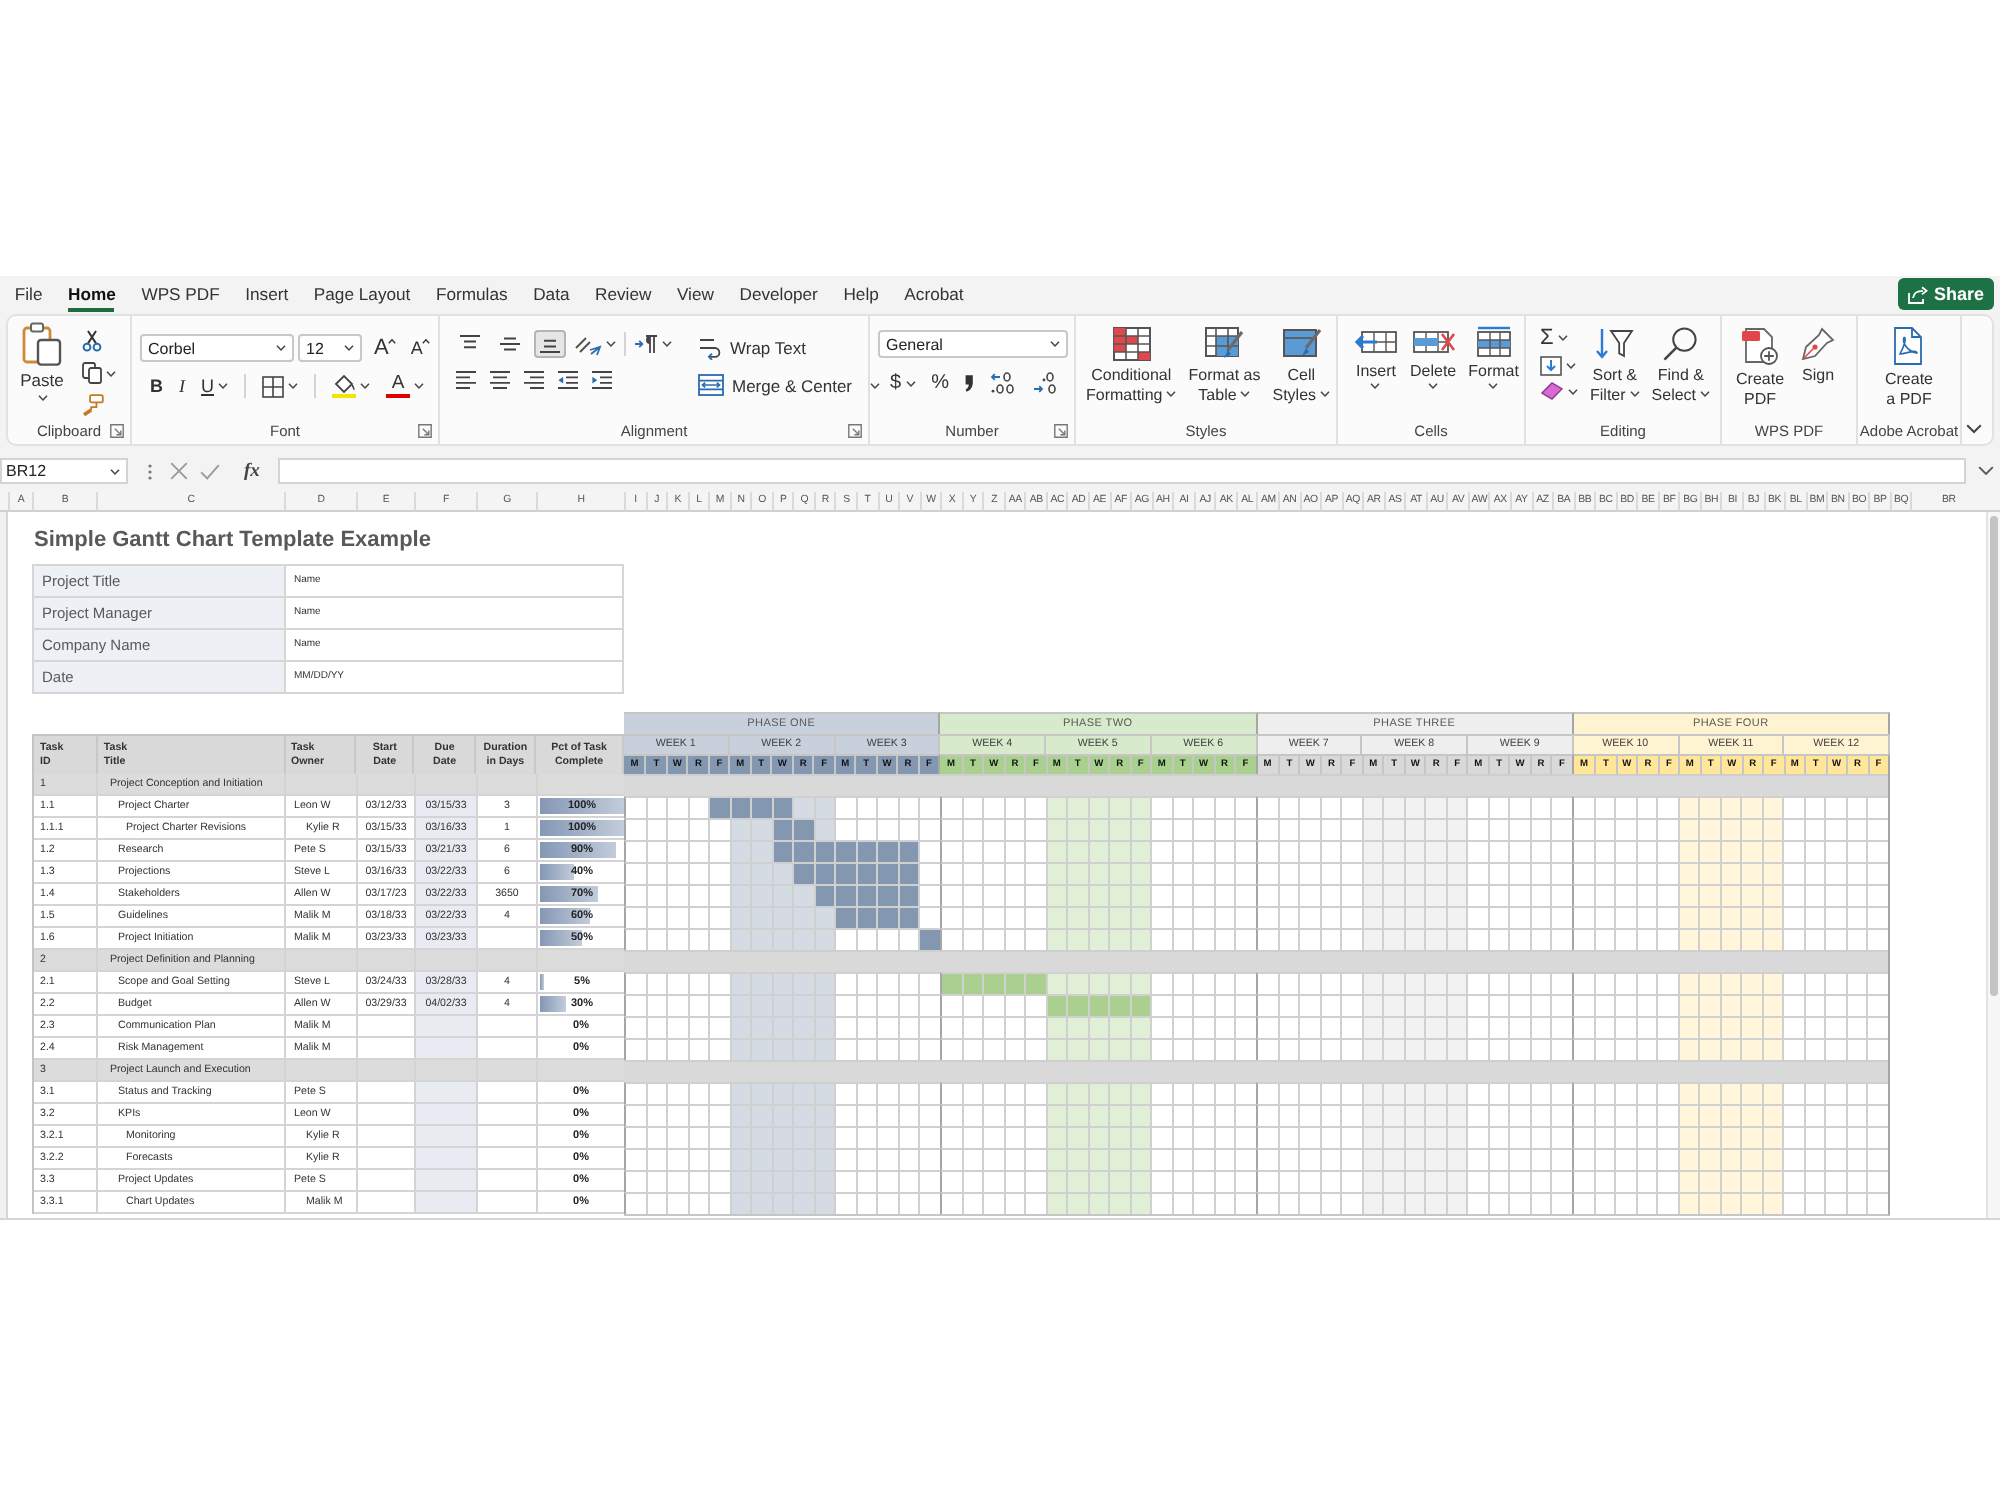 The height and width of the screenshot is (1500, 2000). Describe the element at coordinates (1547, 338) in the screenshot. I see `autosum-button: Σ` at that location.